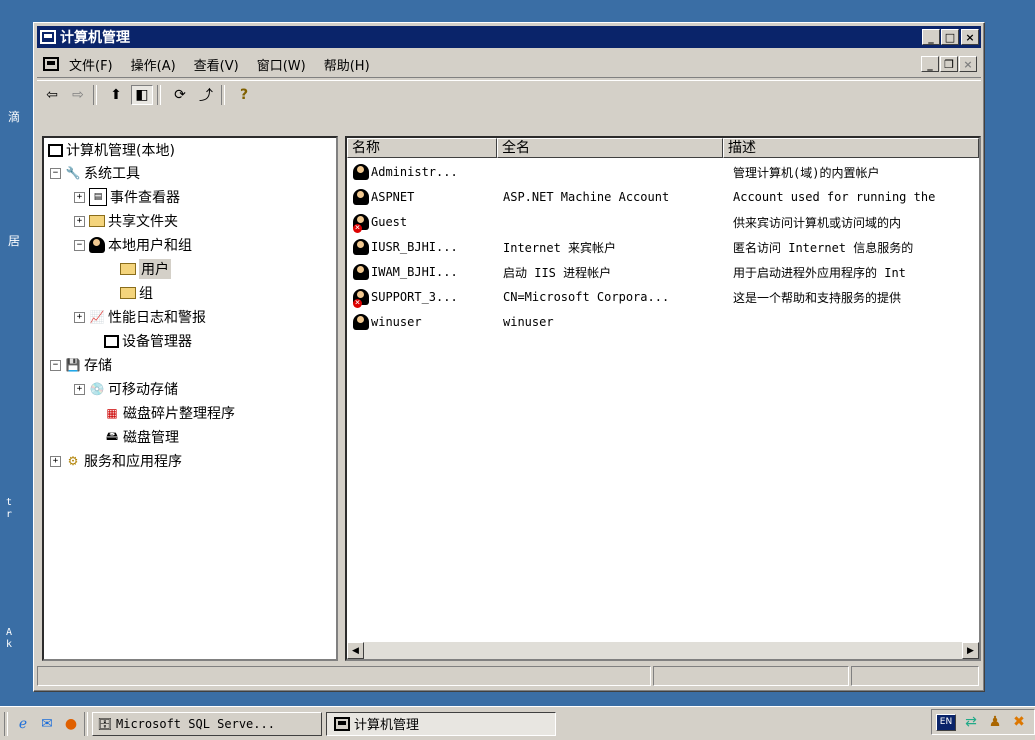 The width and height of the screenshot is (1035, 740). What do you see at coordinates (819, 272) in the screenshot?
I see `user-description: 用于启动进程外应用程序的 Int` at bounding box center [819, 272].